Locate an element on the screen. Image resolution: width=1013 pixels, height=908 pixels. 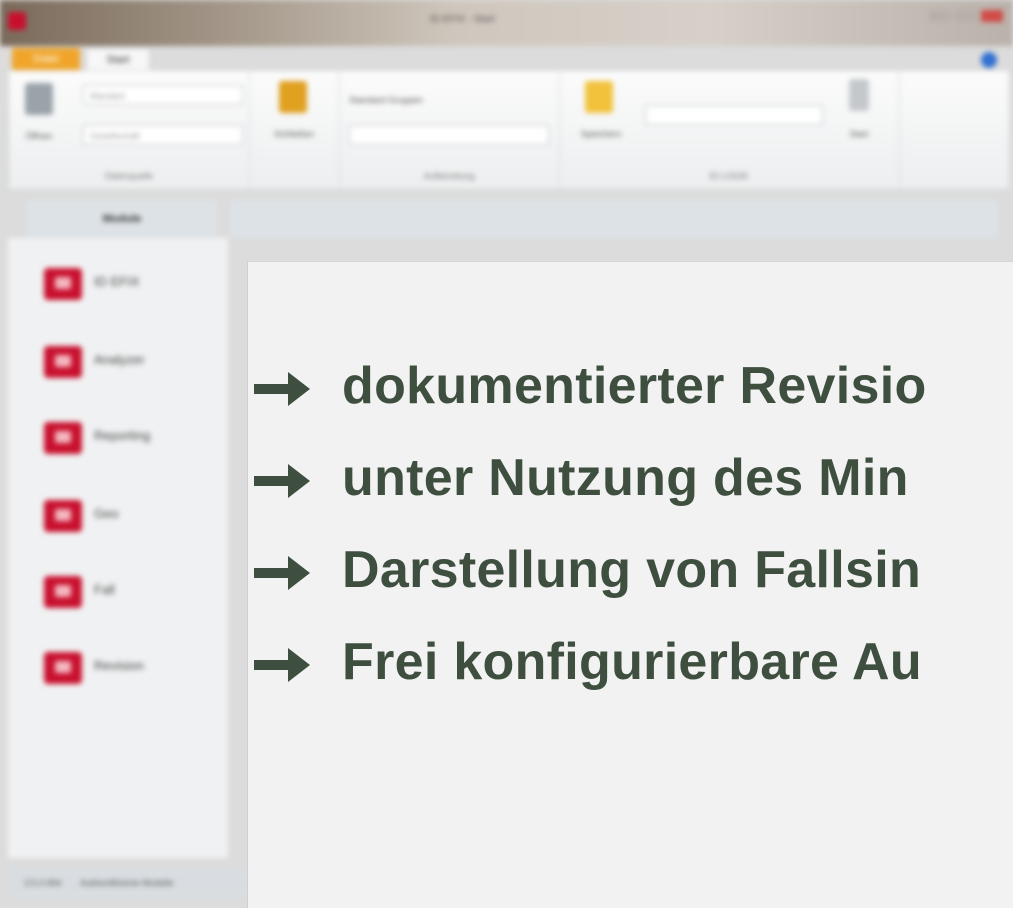
module-item-geo: Geo is located at coordinates (128, 520).